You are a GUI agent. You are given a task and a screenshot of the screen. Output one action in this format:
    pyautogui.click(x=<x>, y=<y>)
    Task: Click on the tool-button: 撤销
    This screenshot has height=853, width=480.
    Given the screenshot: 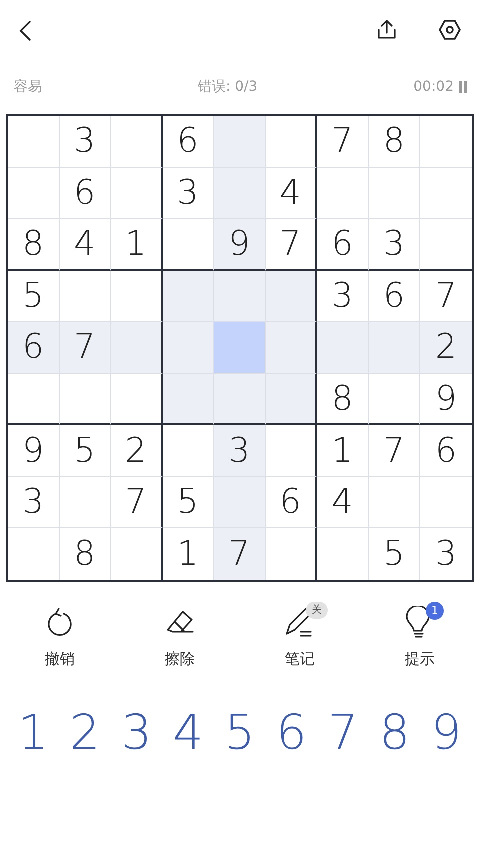 What is the action you would take?
    pyautogui.click(x=60, y=638)
    